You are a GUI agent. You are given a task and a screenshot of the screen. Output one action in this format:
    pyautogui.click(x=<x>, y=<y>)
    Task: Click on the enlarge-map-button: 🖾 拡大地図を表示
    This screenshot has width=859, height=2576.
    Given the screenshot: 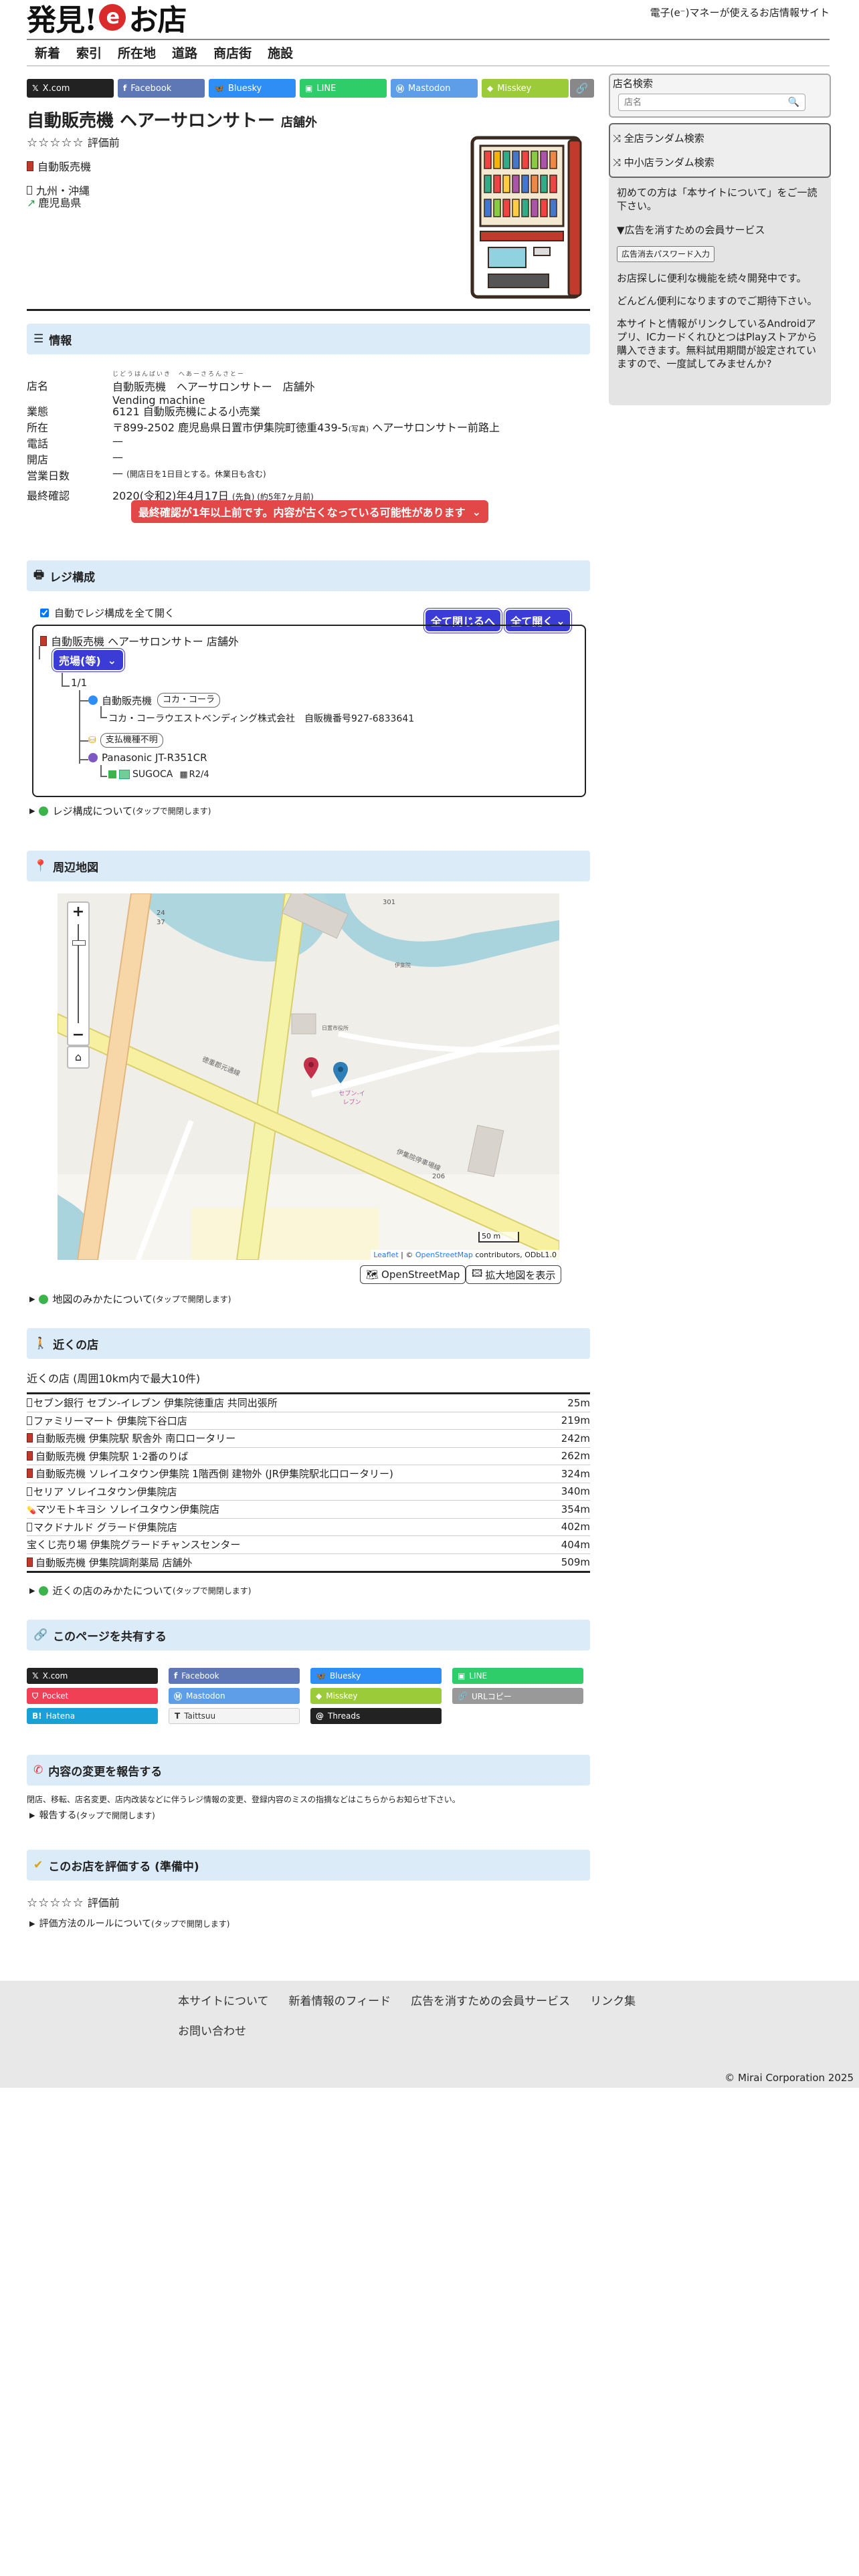 What is the action you would take?
    pyautogui.click(x=514, y=1275)
    